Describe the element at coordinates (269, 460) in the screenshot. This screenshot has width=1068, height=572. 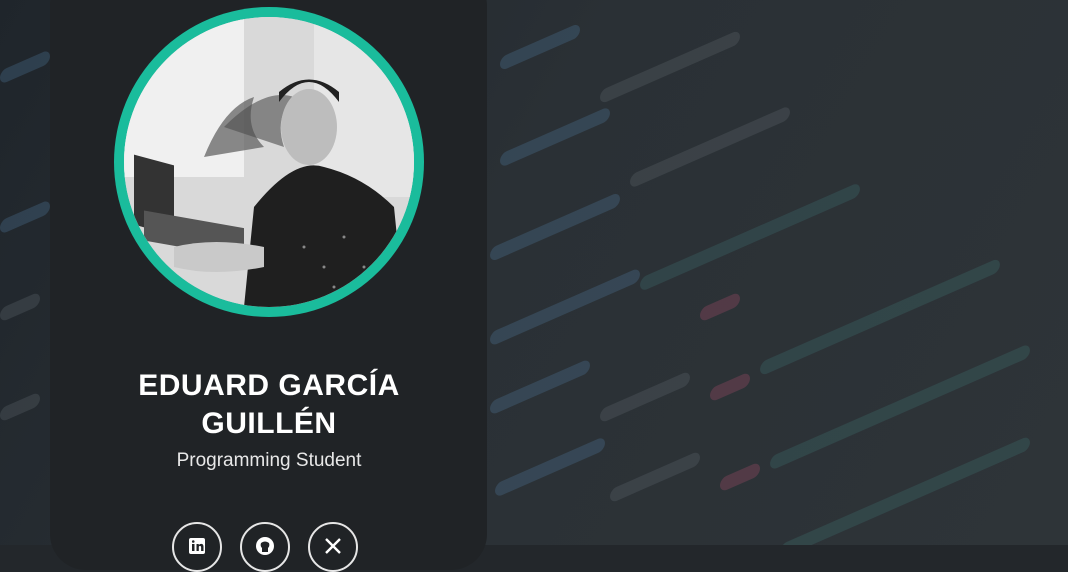
I see `profile-title: Programming Student` at that location.